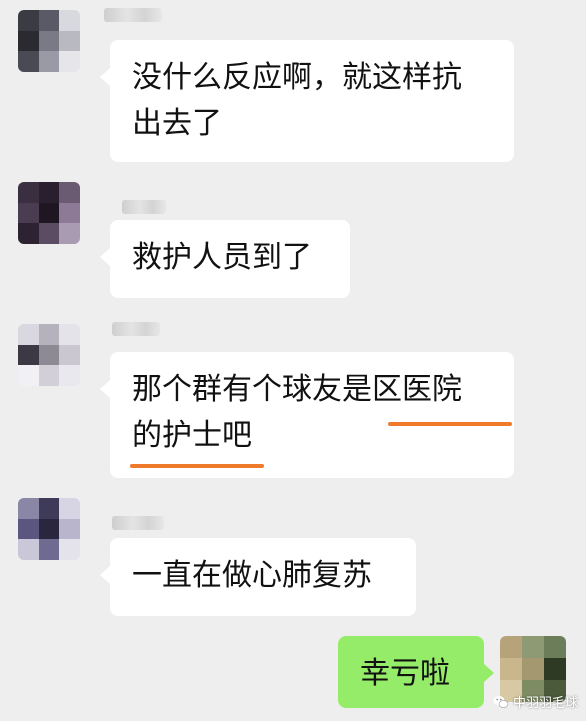  What do you see at coordinates (405, 673) in the screenshot?
I see `message-text-line: 幸亏啦` at bounding box center [405, 673].